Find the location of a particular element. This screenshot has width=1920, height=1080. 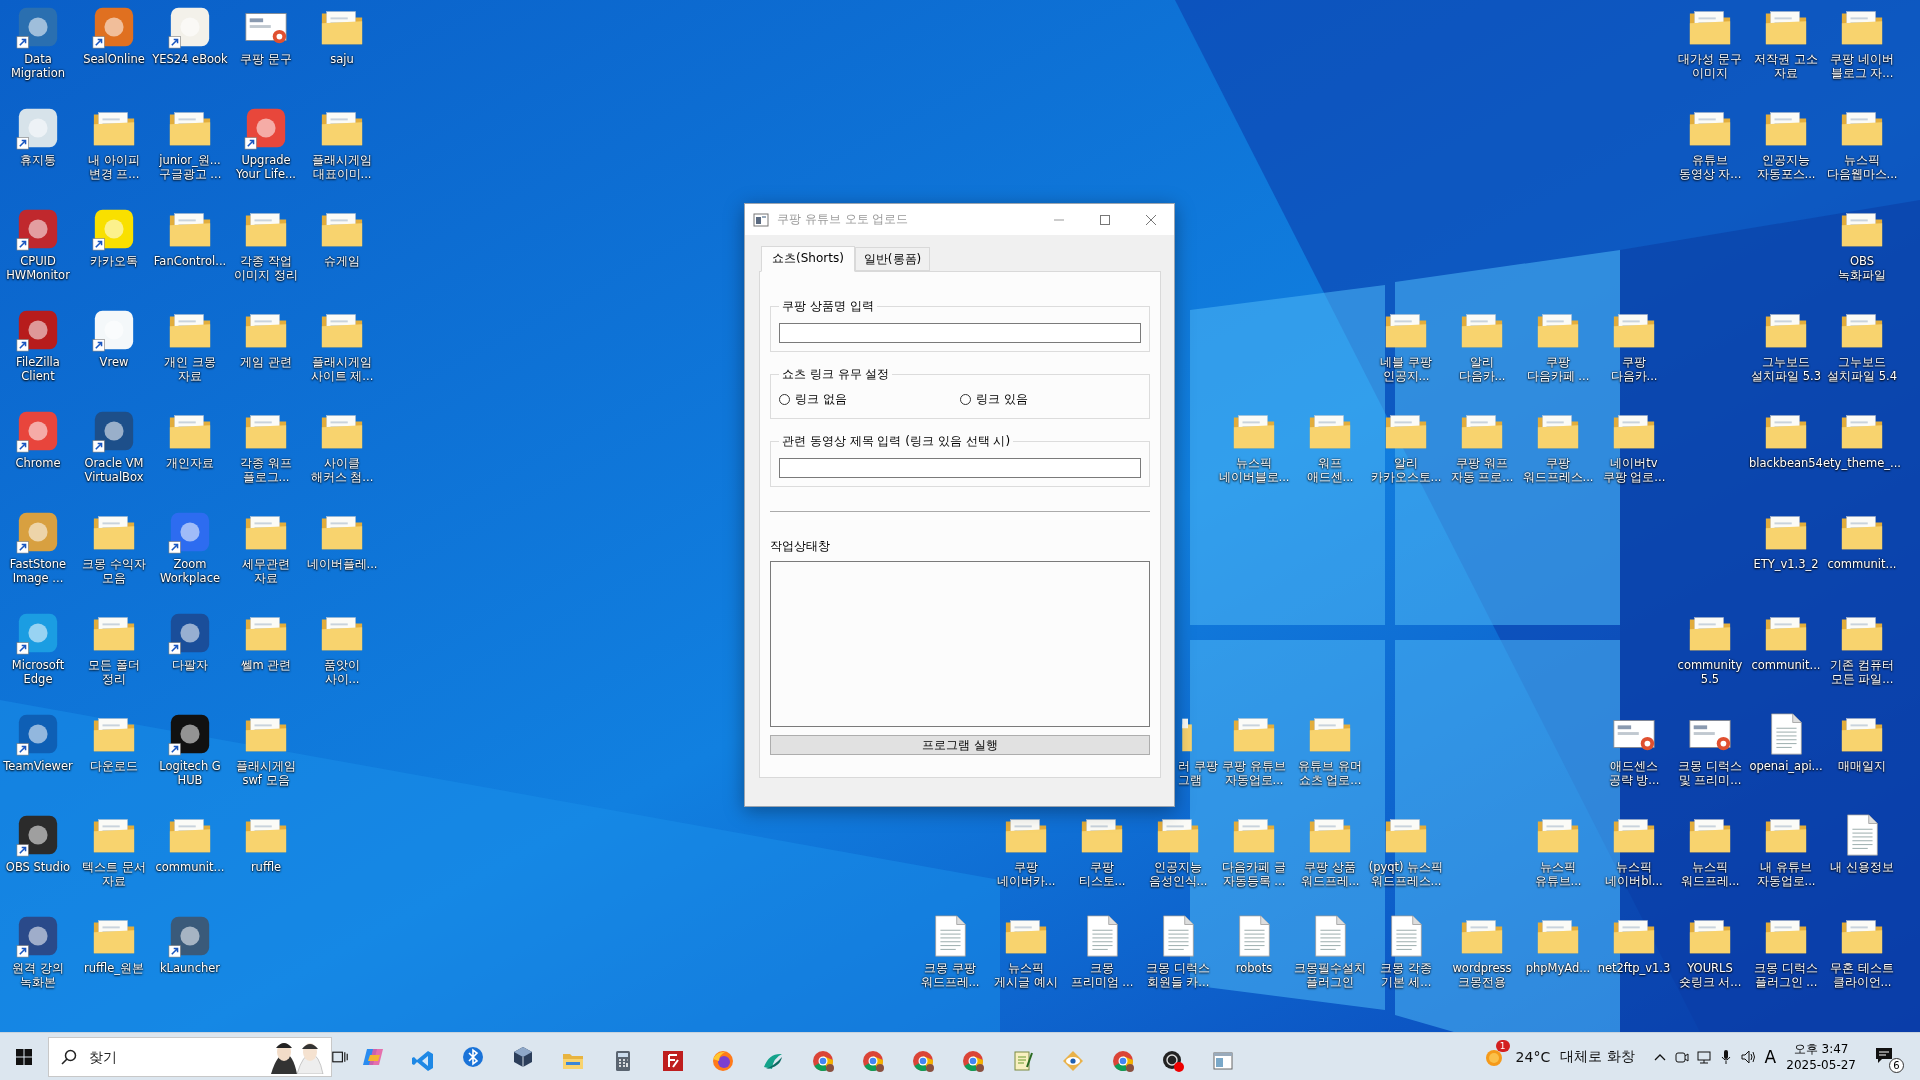

icon-label: 게임 관련 is located at coordinates (266, 362).